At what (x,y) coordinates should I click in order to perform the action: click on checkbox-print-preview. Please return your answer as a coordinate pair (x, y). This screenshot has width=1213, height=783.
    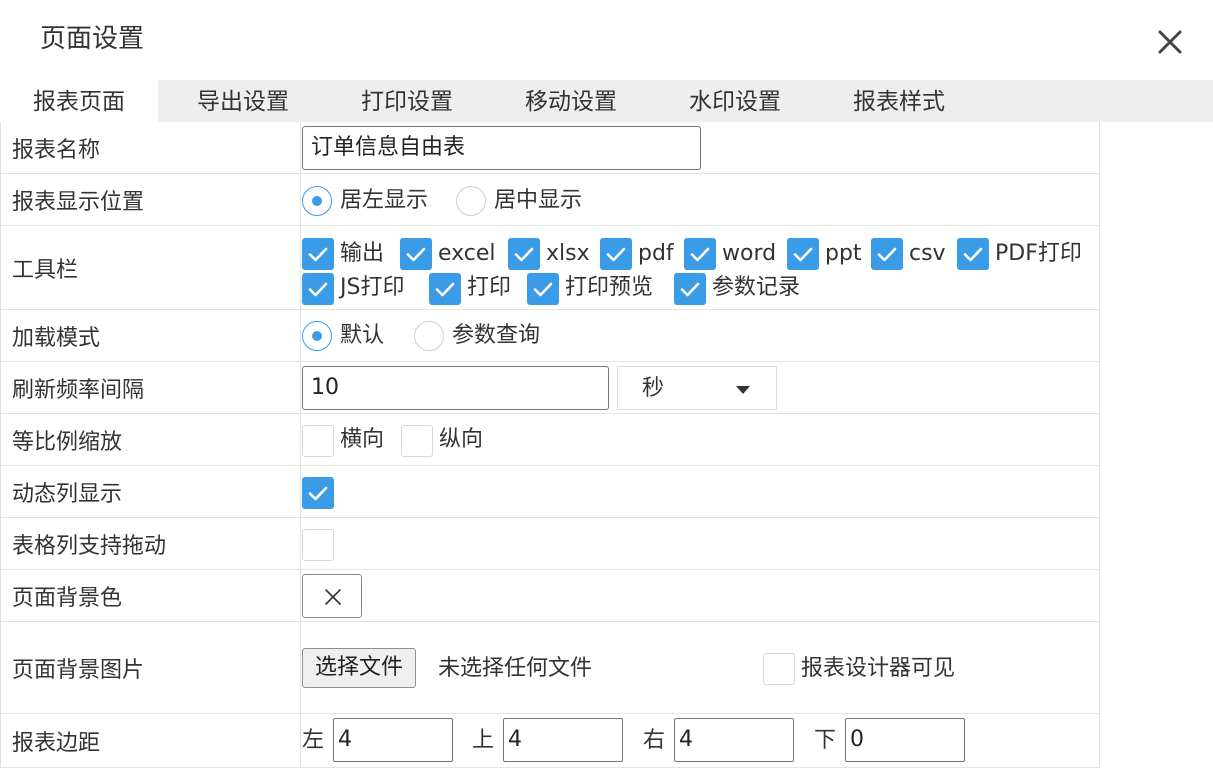
    Looking at the image, I should click on (543, 289).